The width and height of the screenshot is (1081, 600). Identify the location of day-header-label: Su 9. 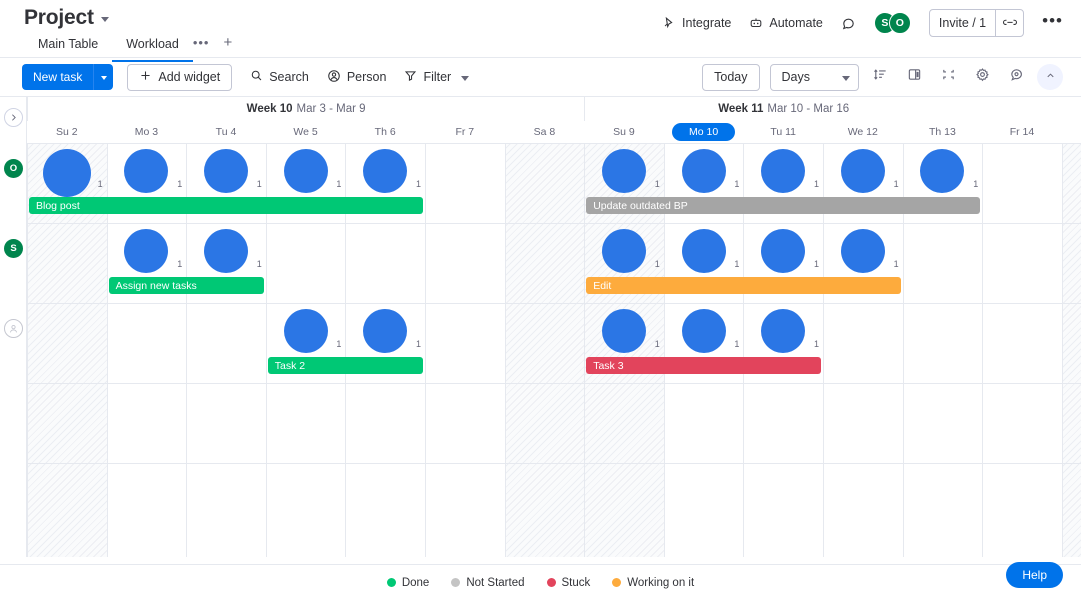
(624, 132).